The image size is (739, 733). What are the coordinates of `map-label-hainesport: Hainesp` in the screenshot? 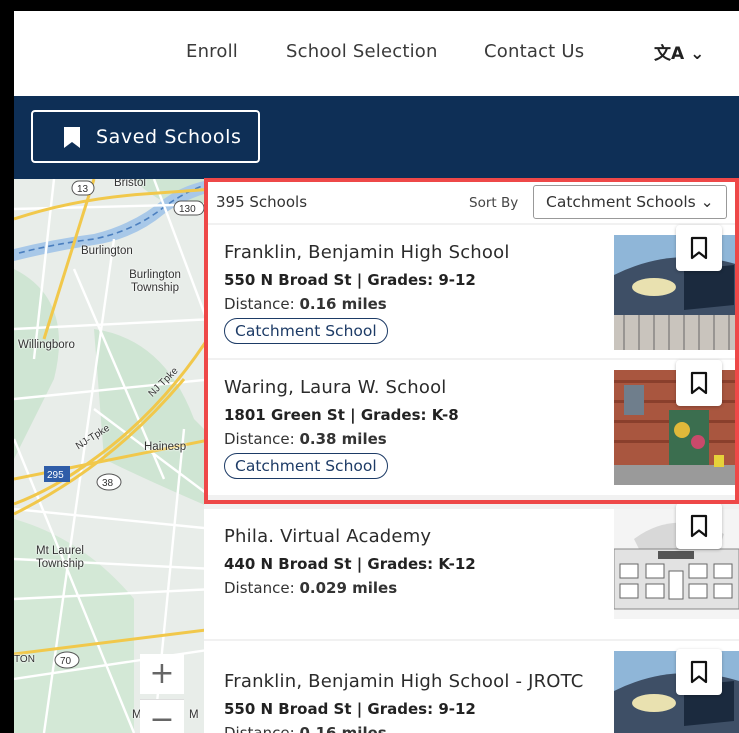 It's located at (165, 447).